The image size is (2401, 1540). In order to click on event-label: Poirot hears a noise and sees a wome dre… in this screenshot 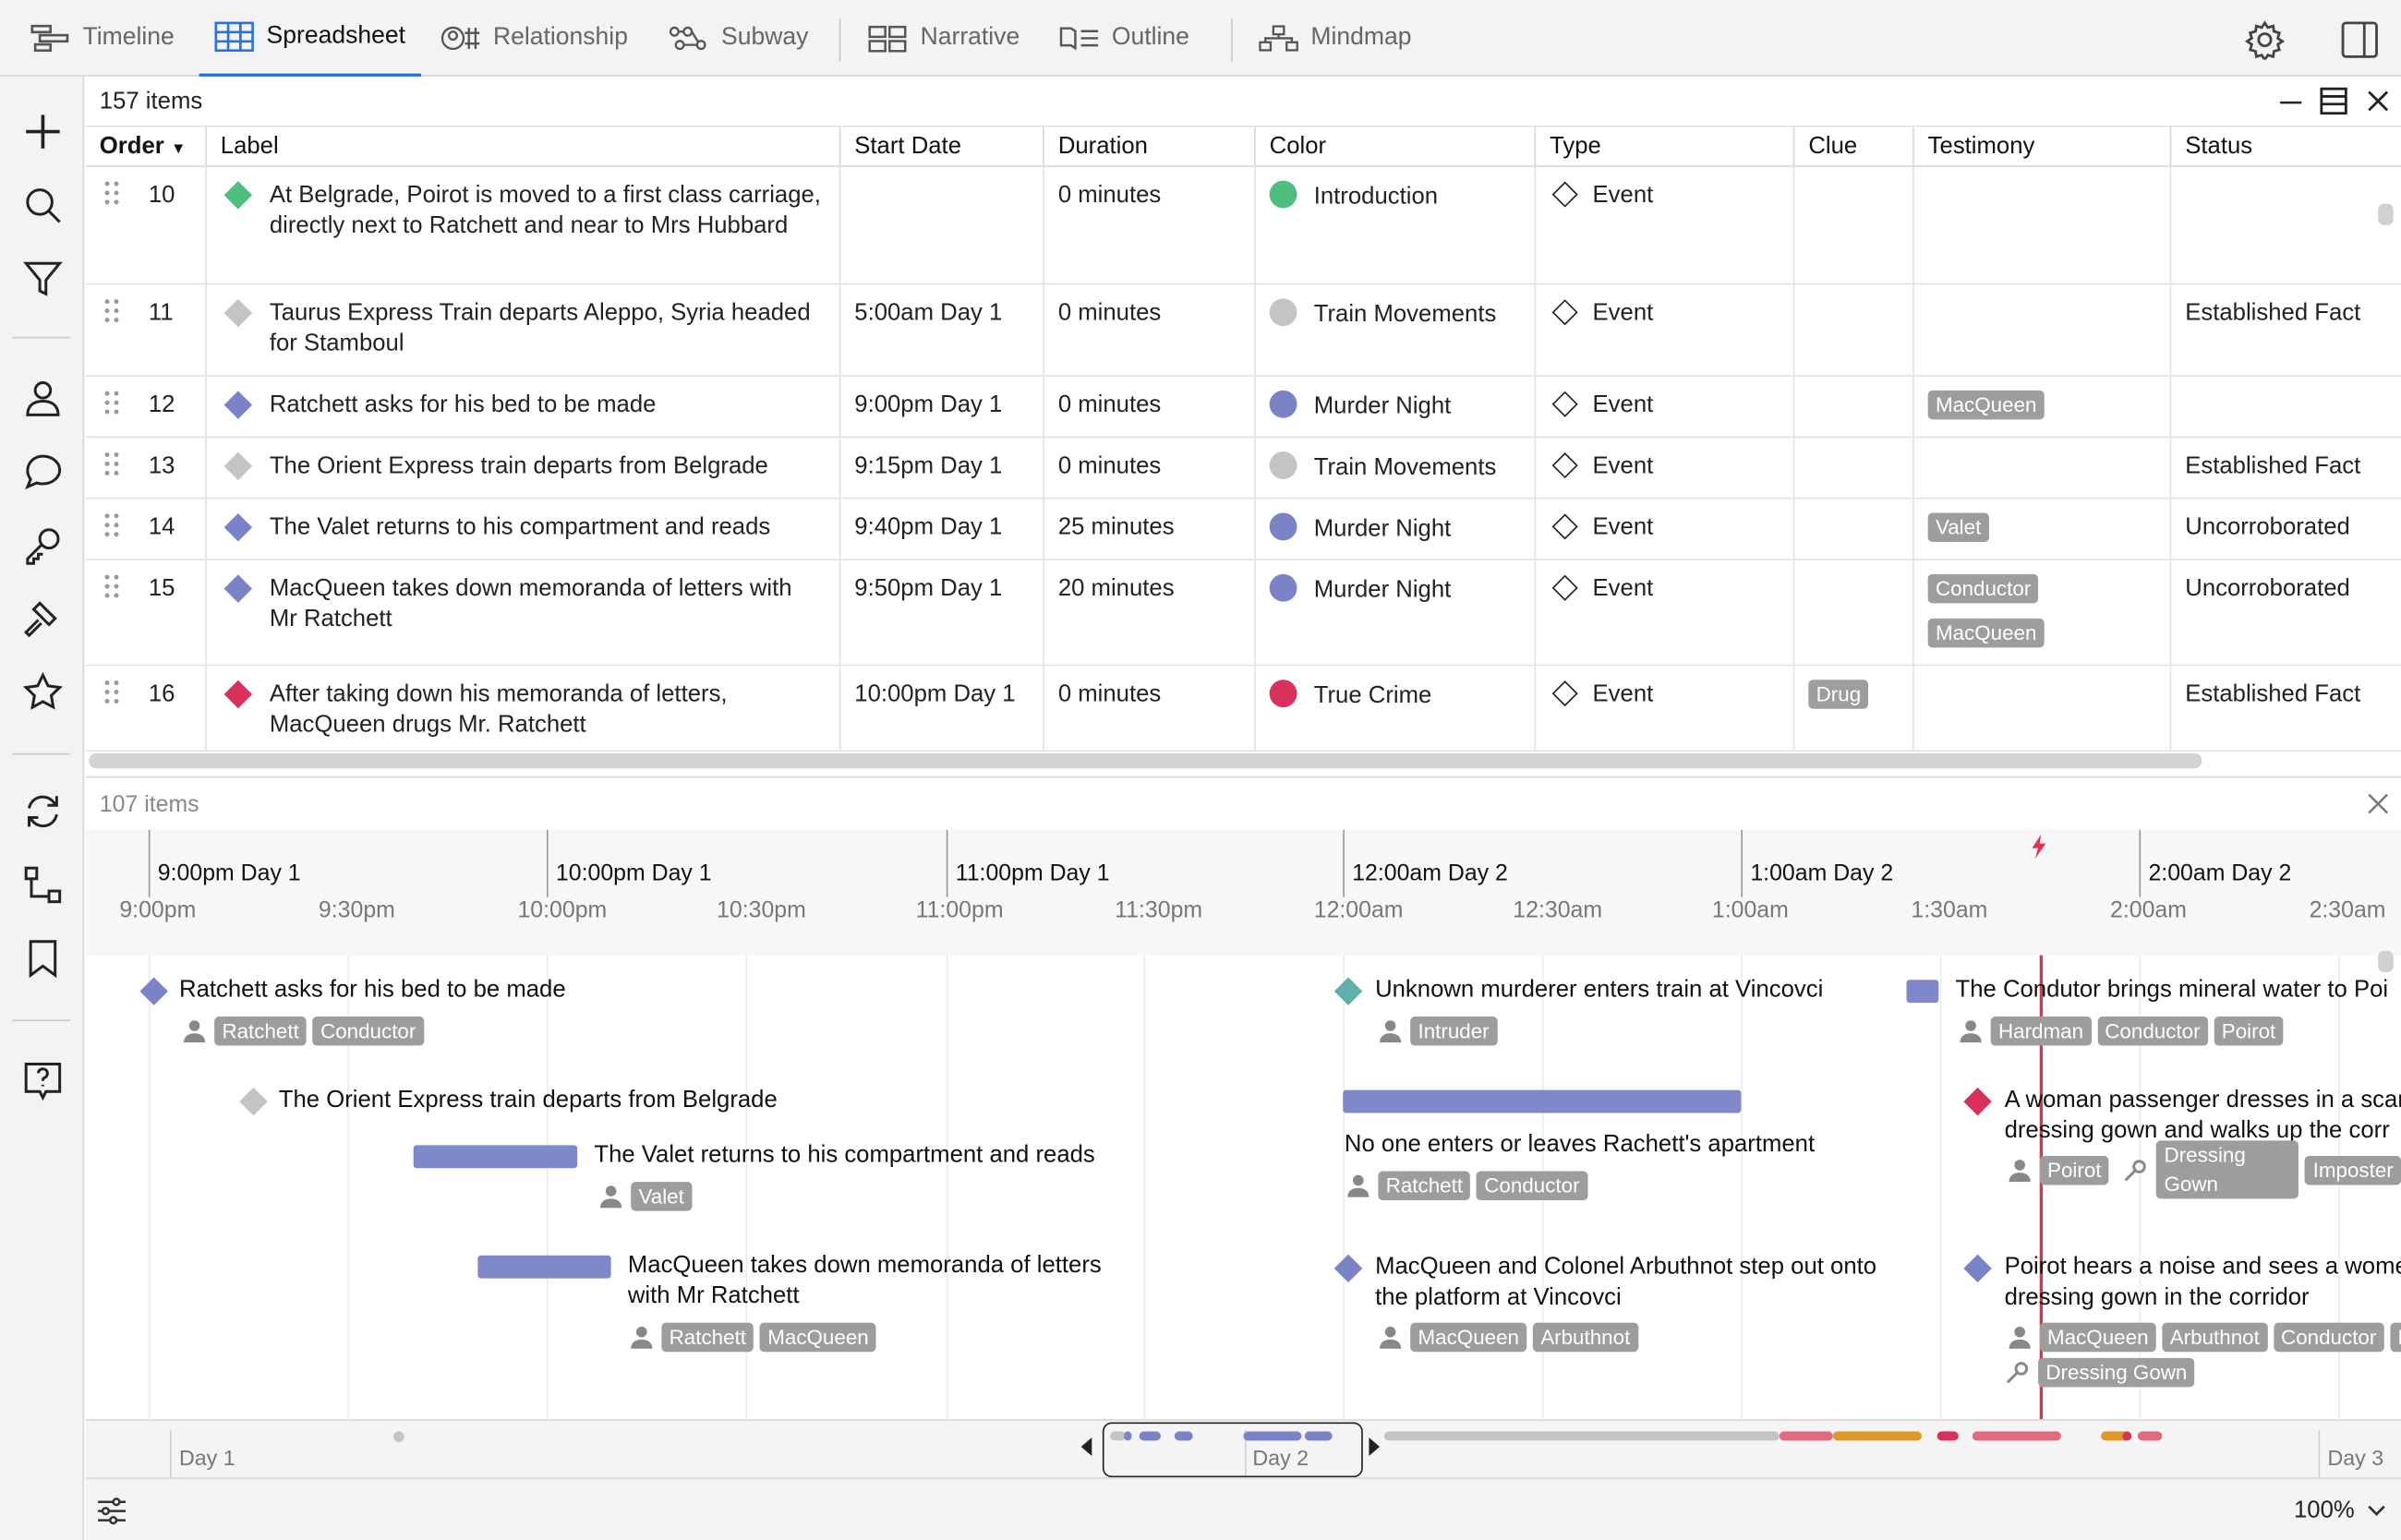, I will do `click(2203, 1282)`.